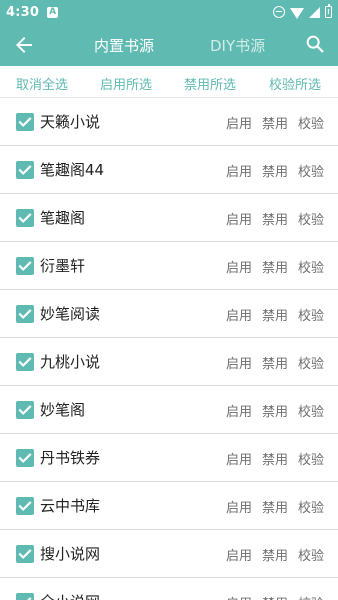 This screenshot has height=600, width=338. Describe the element at coordinates (70, 458) in the screenshot. I see `source-name: 丹书铁券` at that location.